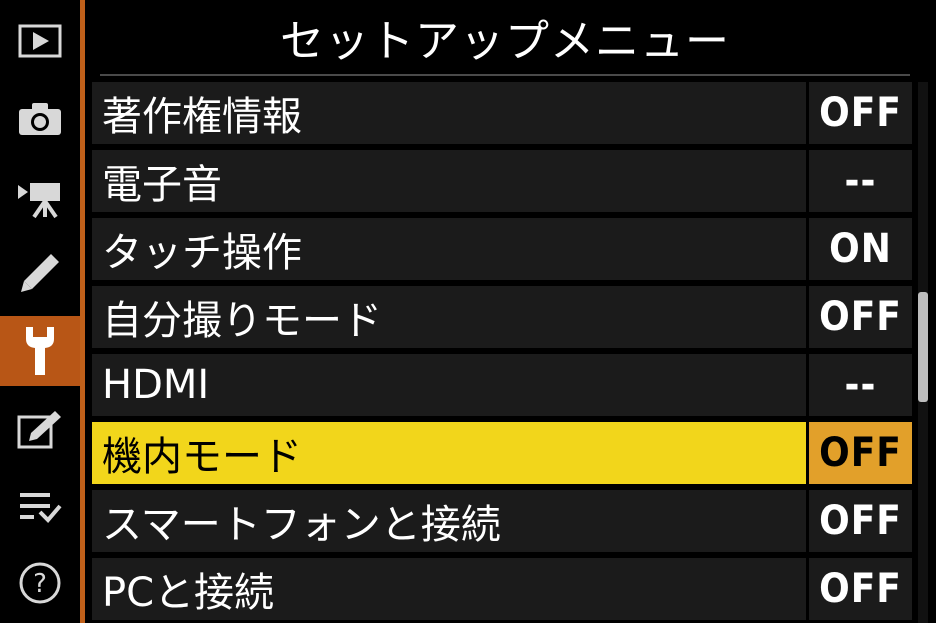 The width and height of the screenshot is (936, 623). Describe the element at coordinates (39, 201) in the screenshot. I see `movie-camera-icon` at that location.